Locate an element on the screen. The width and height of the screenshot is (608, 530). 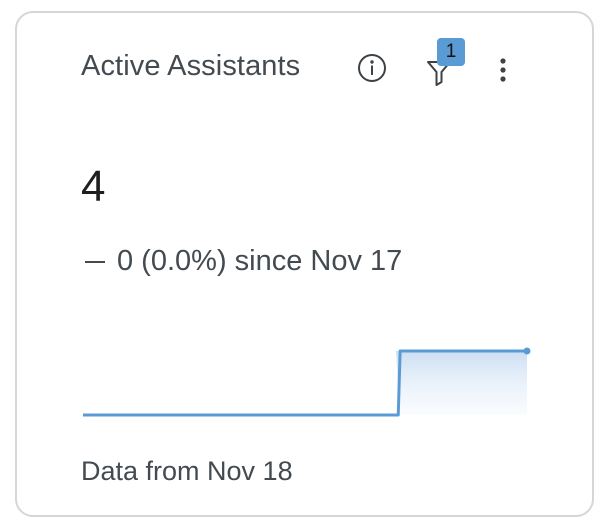
more-vertical-icon is located at coordinates (503, 70).